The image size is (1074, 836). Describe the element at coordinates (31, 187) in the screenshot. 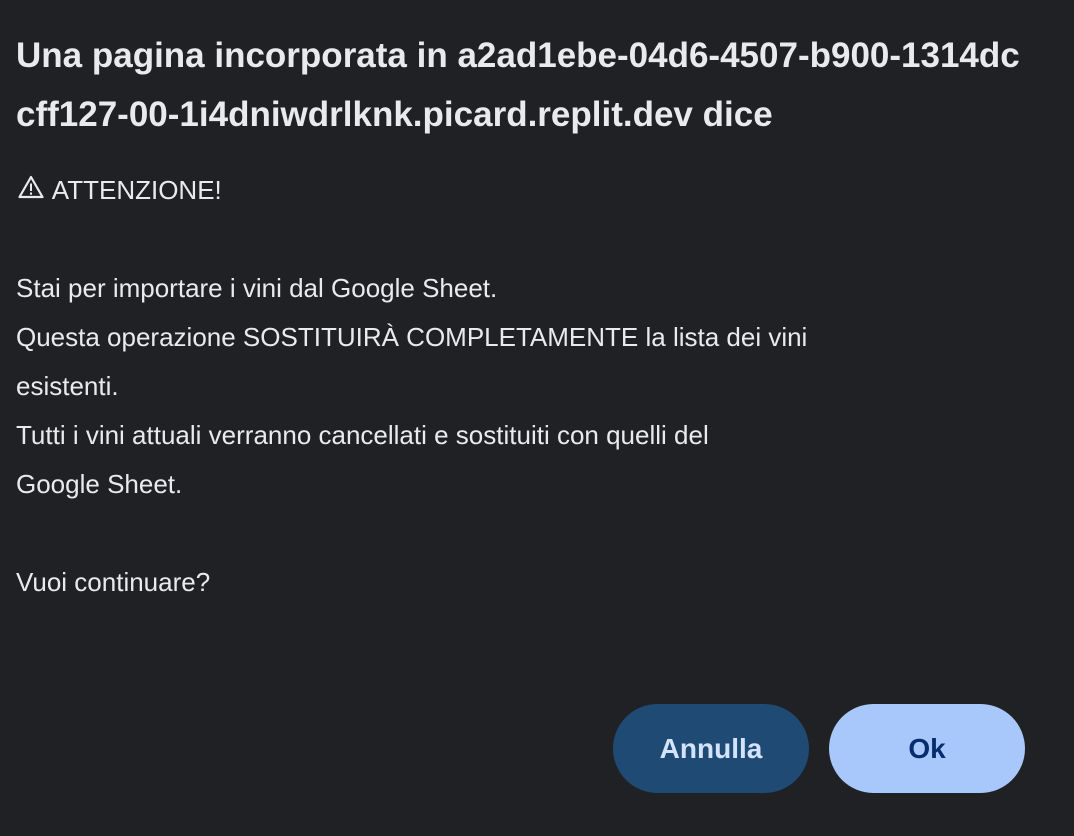

I see `warning-triangle-icon` at that location.